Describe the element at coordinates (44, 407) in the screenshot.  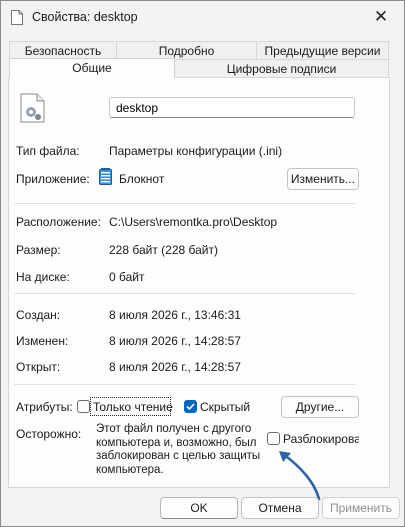
I see `attributes-label: Атрибуты:` at that location.